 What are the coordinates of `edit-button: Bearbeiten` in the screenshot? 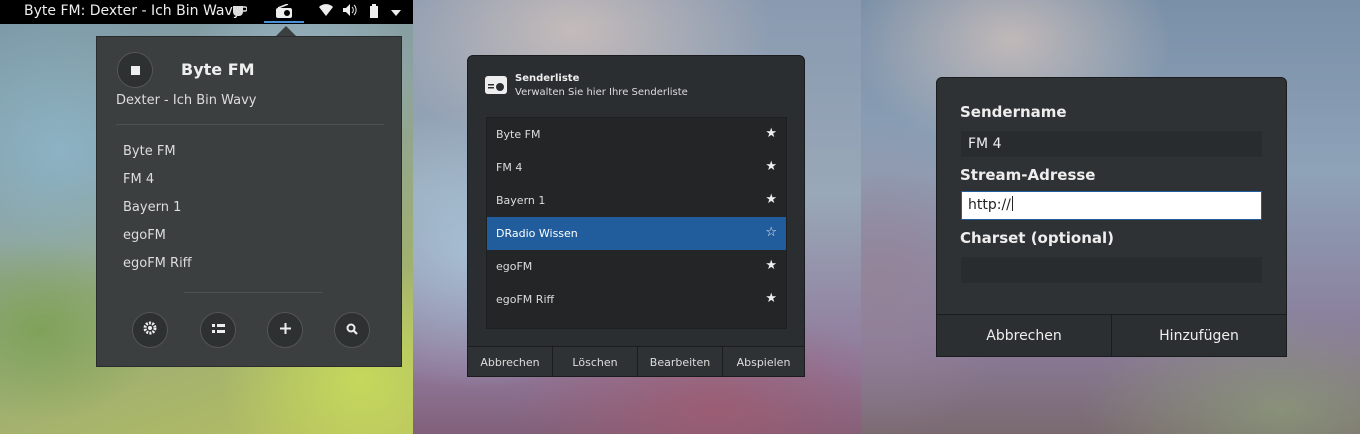 It's located at (680, 361).